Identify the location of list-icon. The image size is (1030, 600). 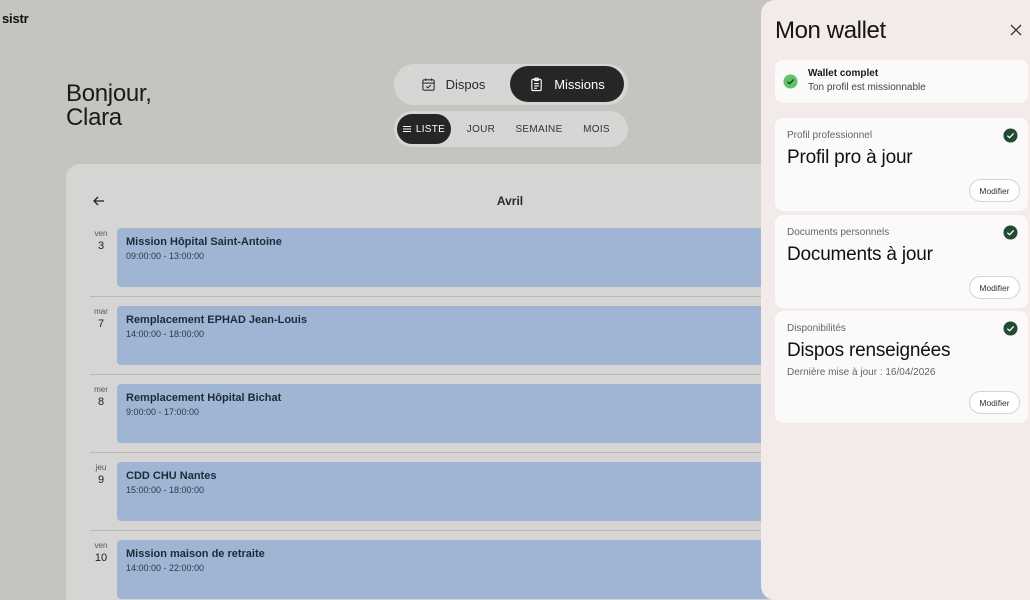
(406, 129).